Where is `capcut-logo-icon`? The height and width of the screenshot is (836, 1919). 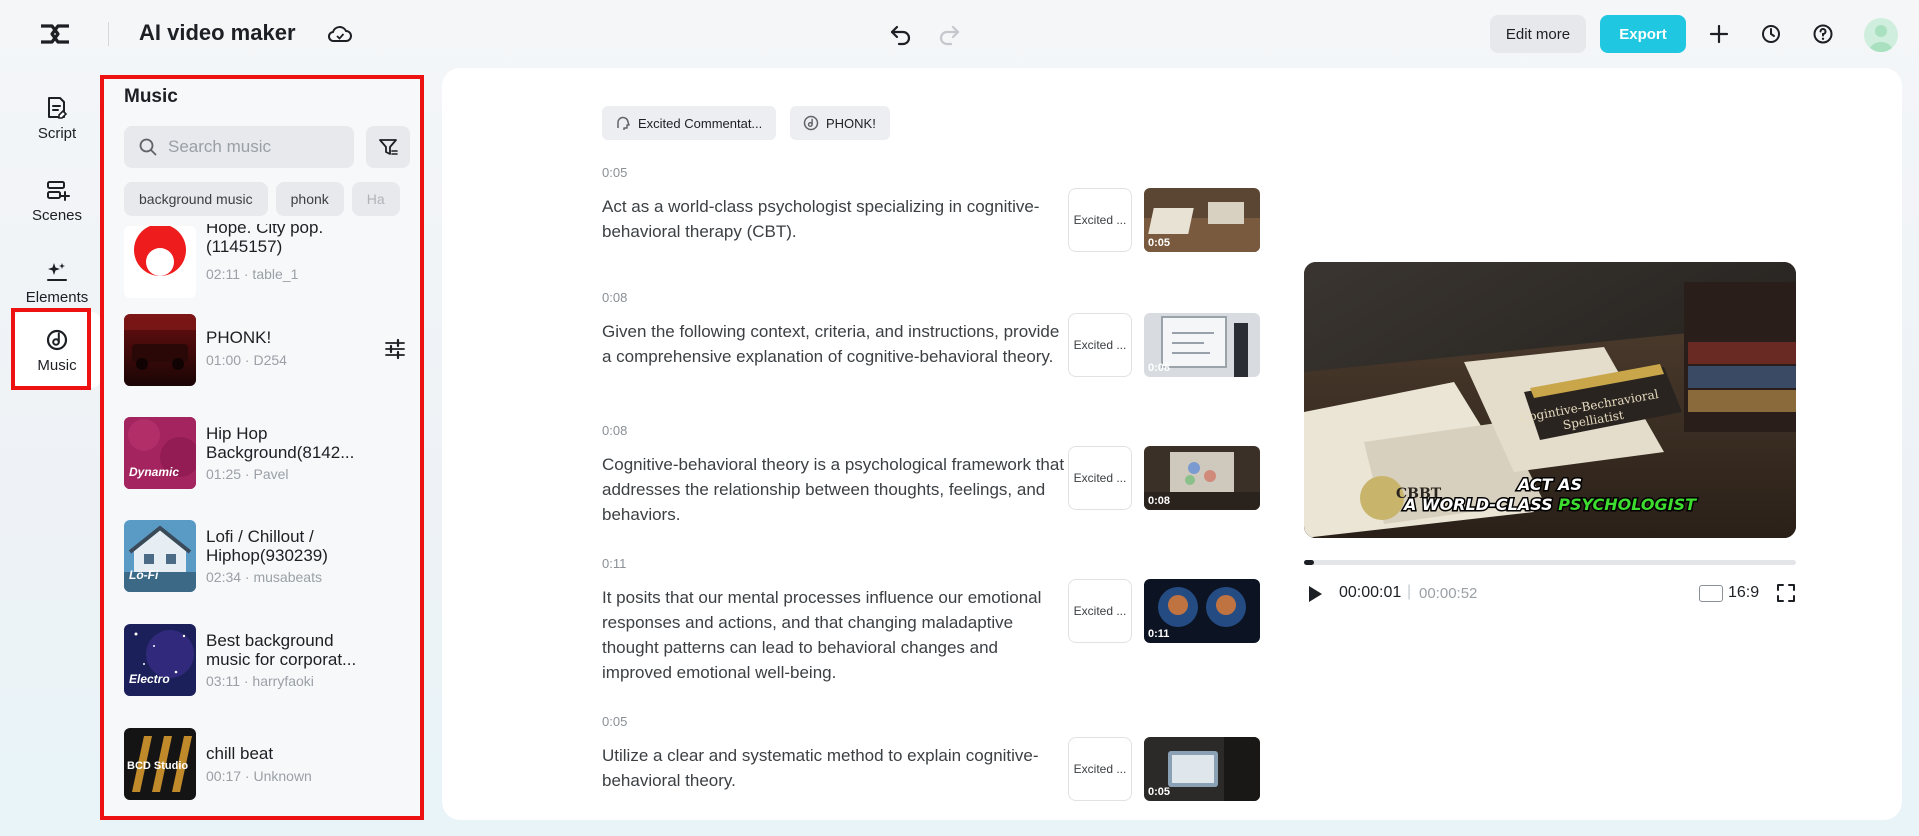 capcut-logo-icon is located at coordinates (55, 34).